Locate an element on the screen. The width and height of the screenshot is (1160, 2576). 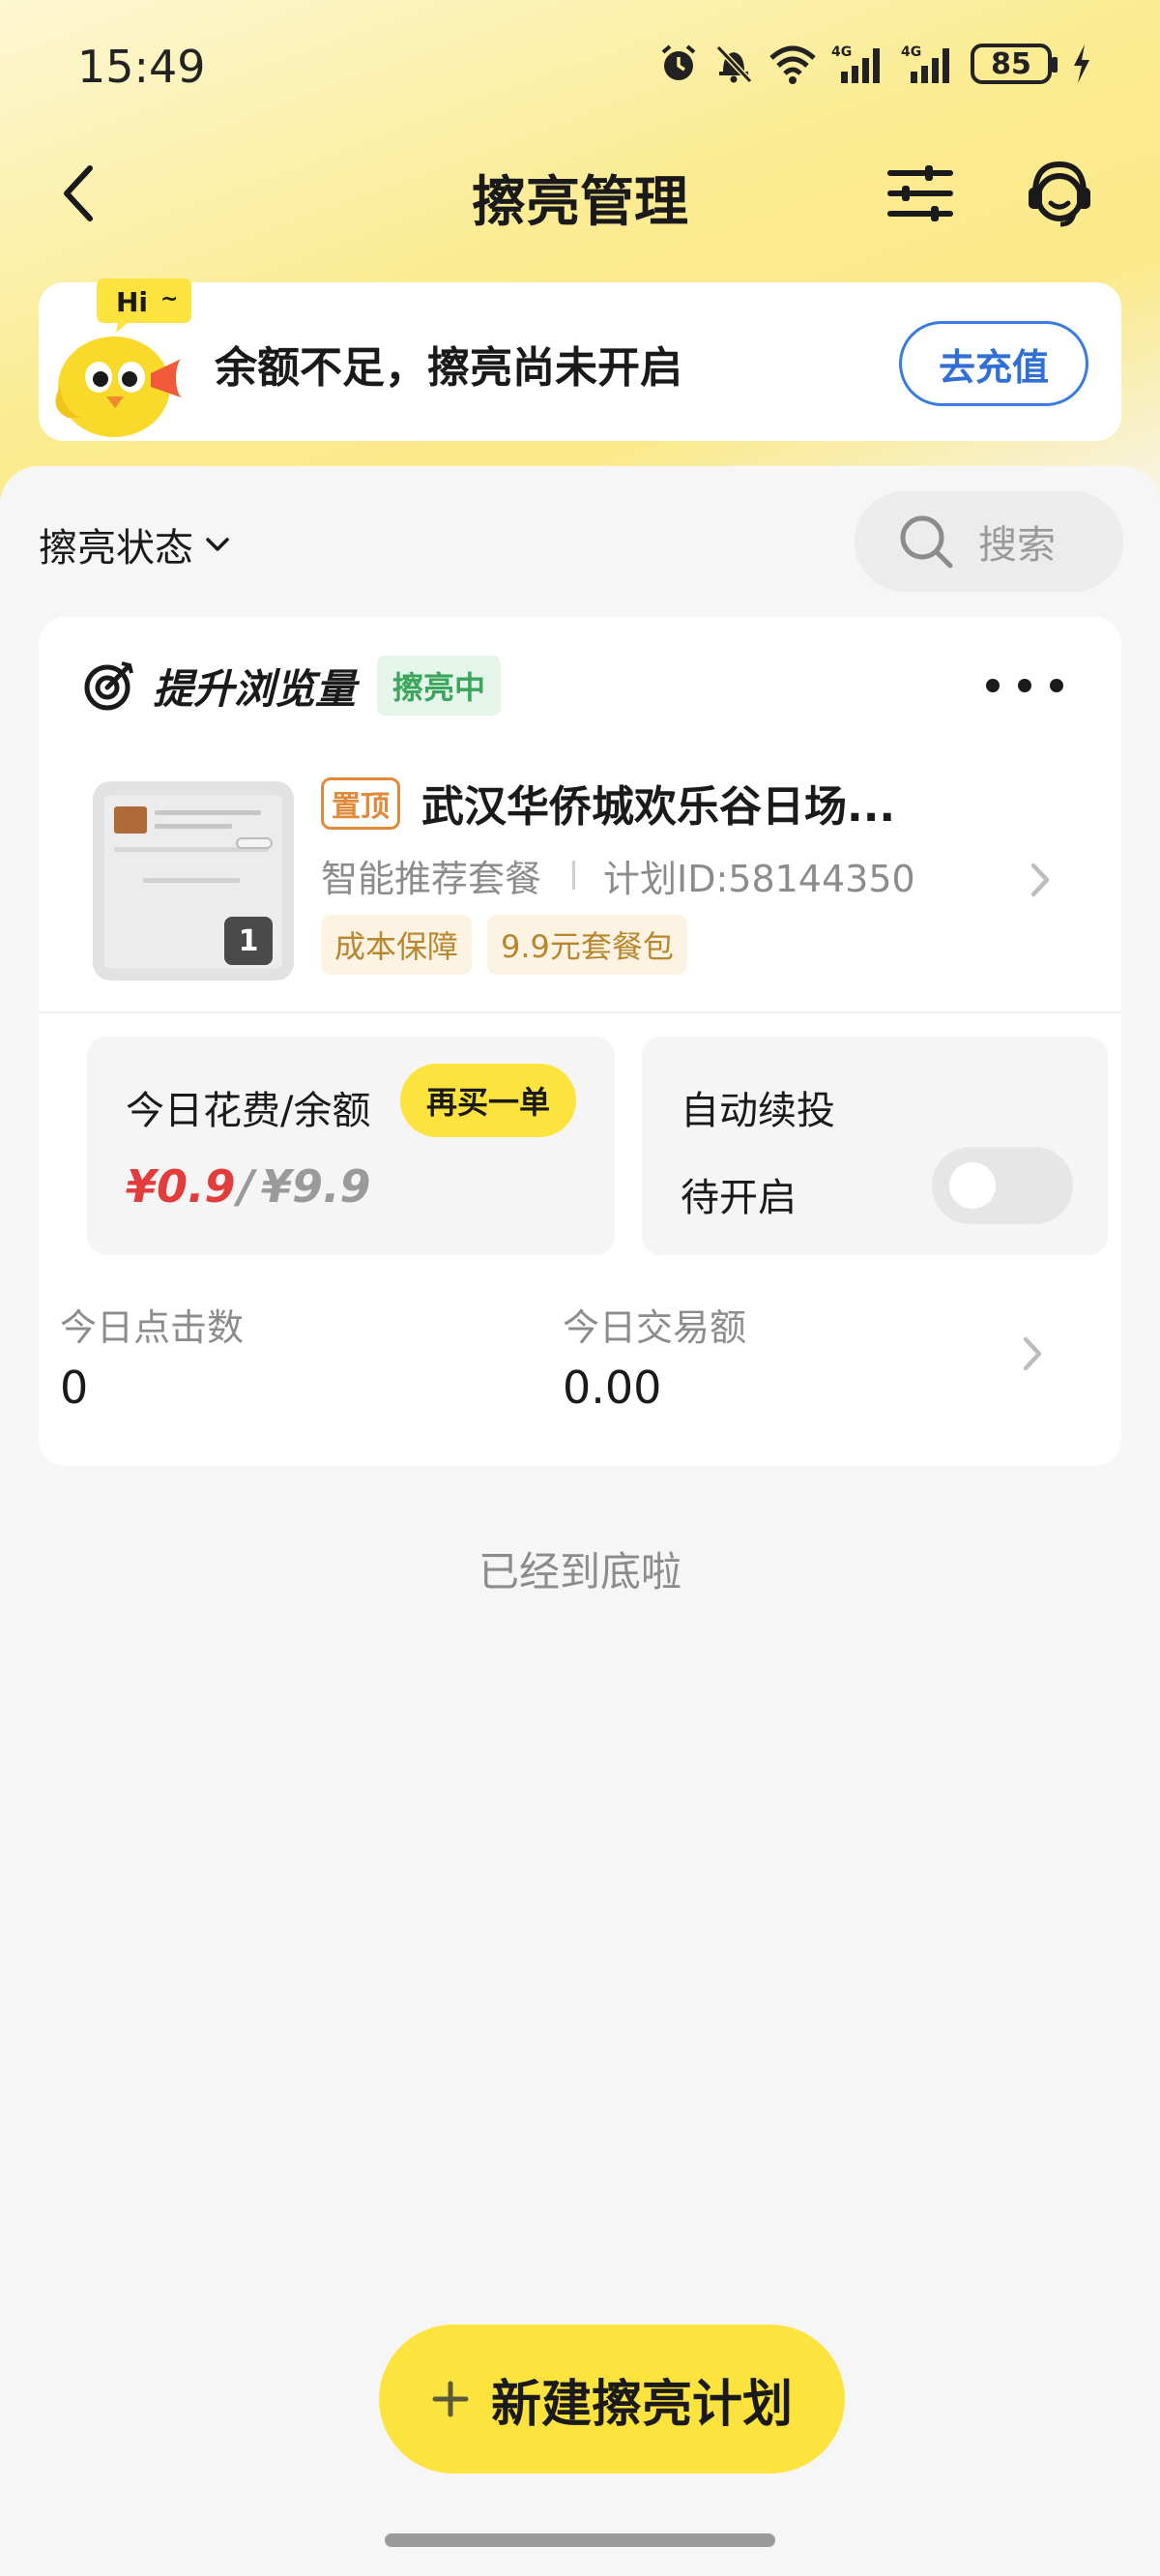
plan-package: 智能推荐套餐 is located at coordinates (432, 879).